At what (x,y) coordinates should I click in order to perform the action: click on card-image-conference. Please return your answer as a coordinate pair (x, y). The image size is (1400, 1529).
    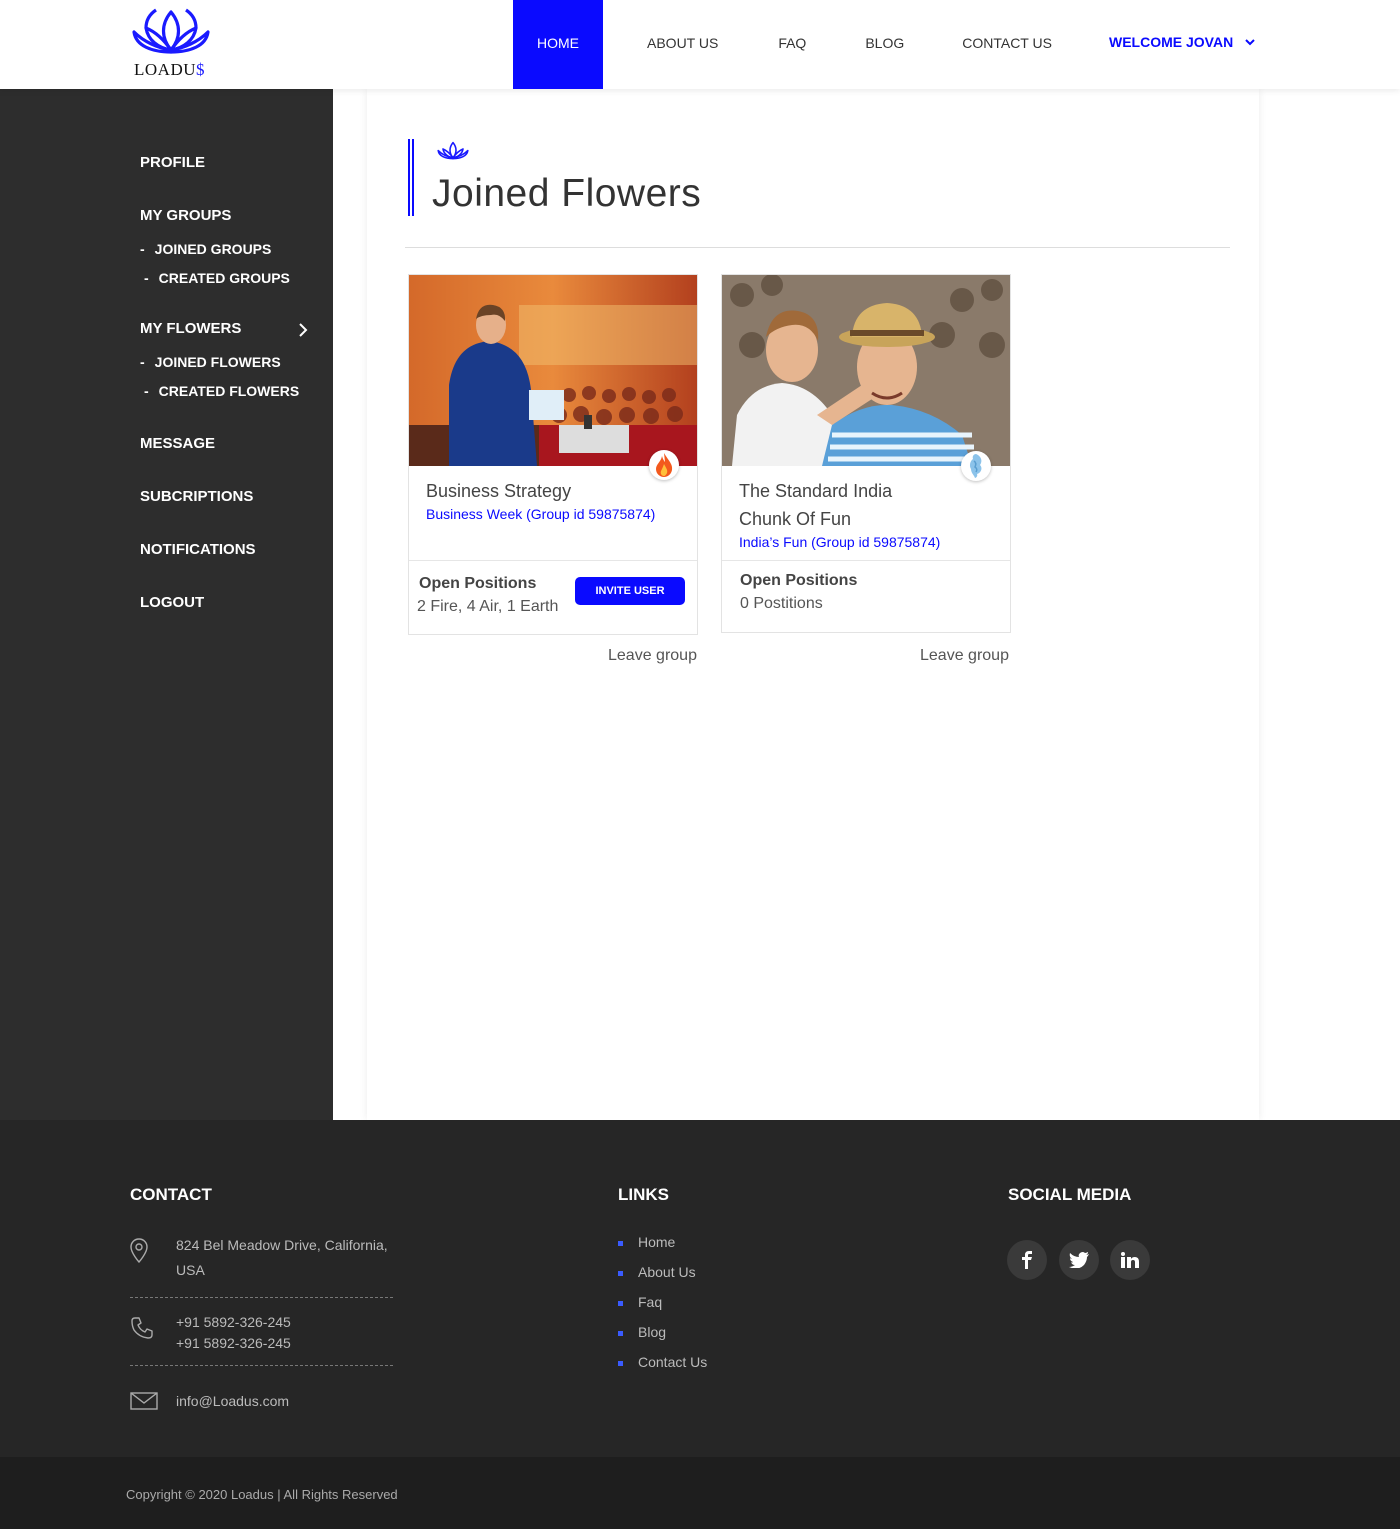
    Looking at the image, I should click on (553, 370).